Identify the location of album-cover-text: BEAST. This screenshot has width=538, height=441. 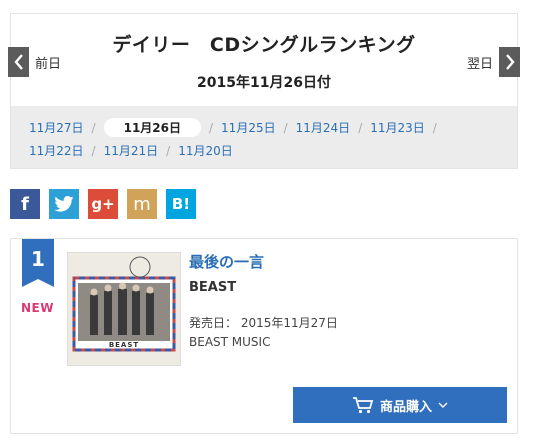
(124, 345).